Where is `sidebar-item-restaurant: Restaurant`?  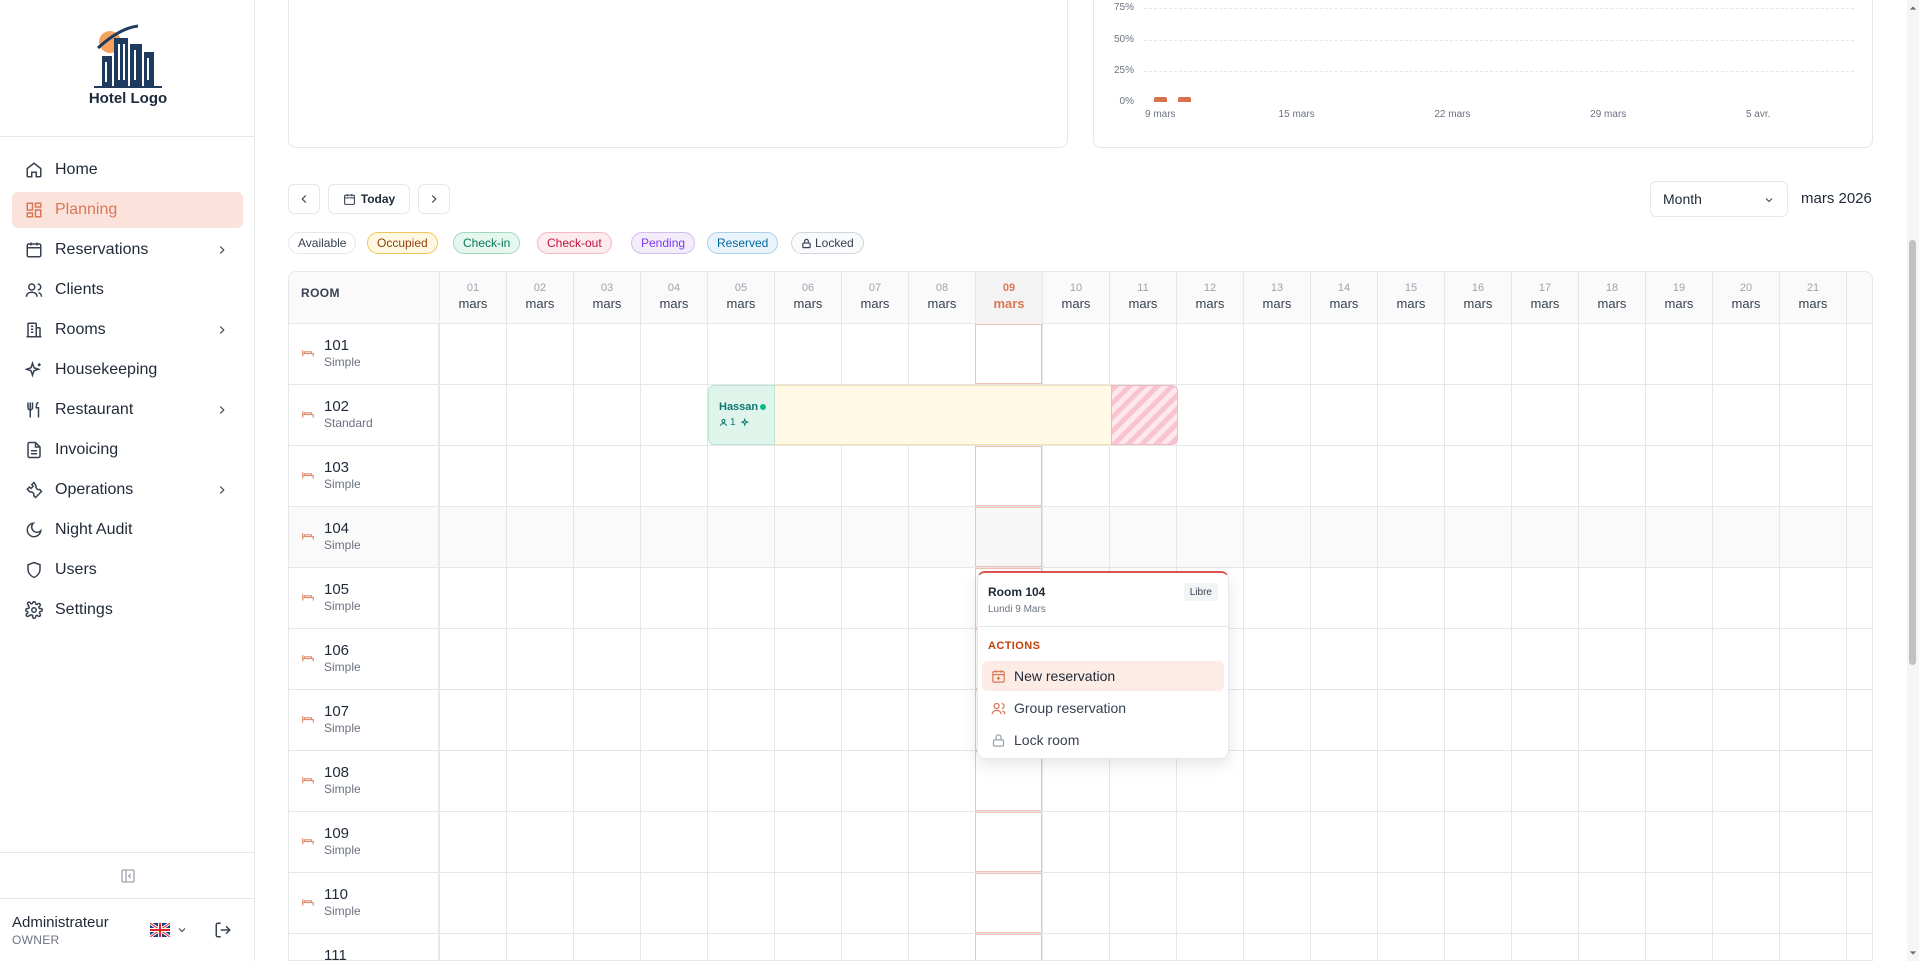 sidebar-item-restaurant: Restaurant is located at coordinates (127, 410).